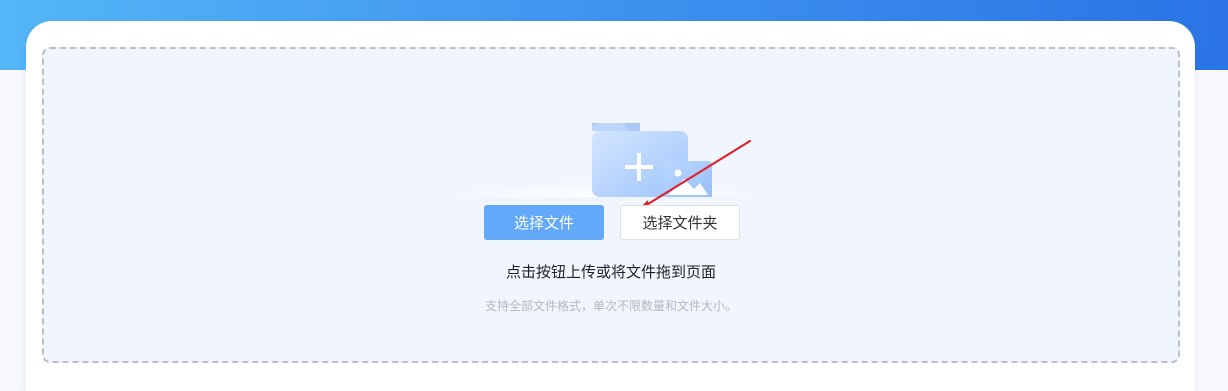 The width and height of the screenshot is (1228, 391). I want to click on upload-hint: 点击按钮上传或将文件拖到页面, so click(610, 272).